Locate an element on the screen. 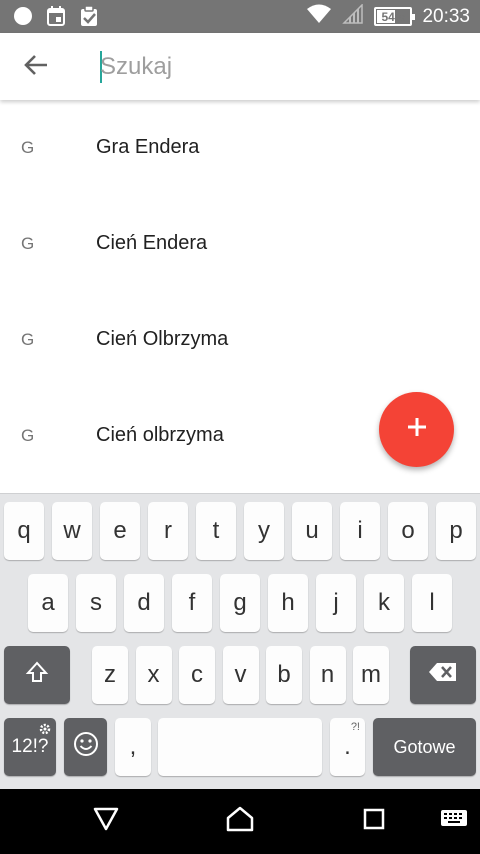  key-label: r is located at coordinates (168, 530).